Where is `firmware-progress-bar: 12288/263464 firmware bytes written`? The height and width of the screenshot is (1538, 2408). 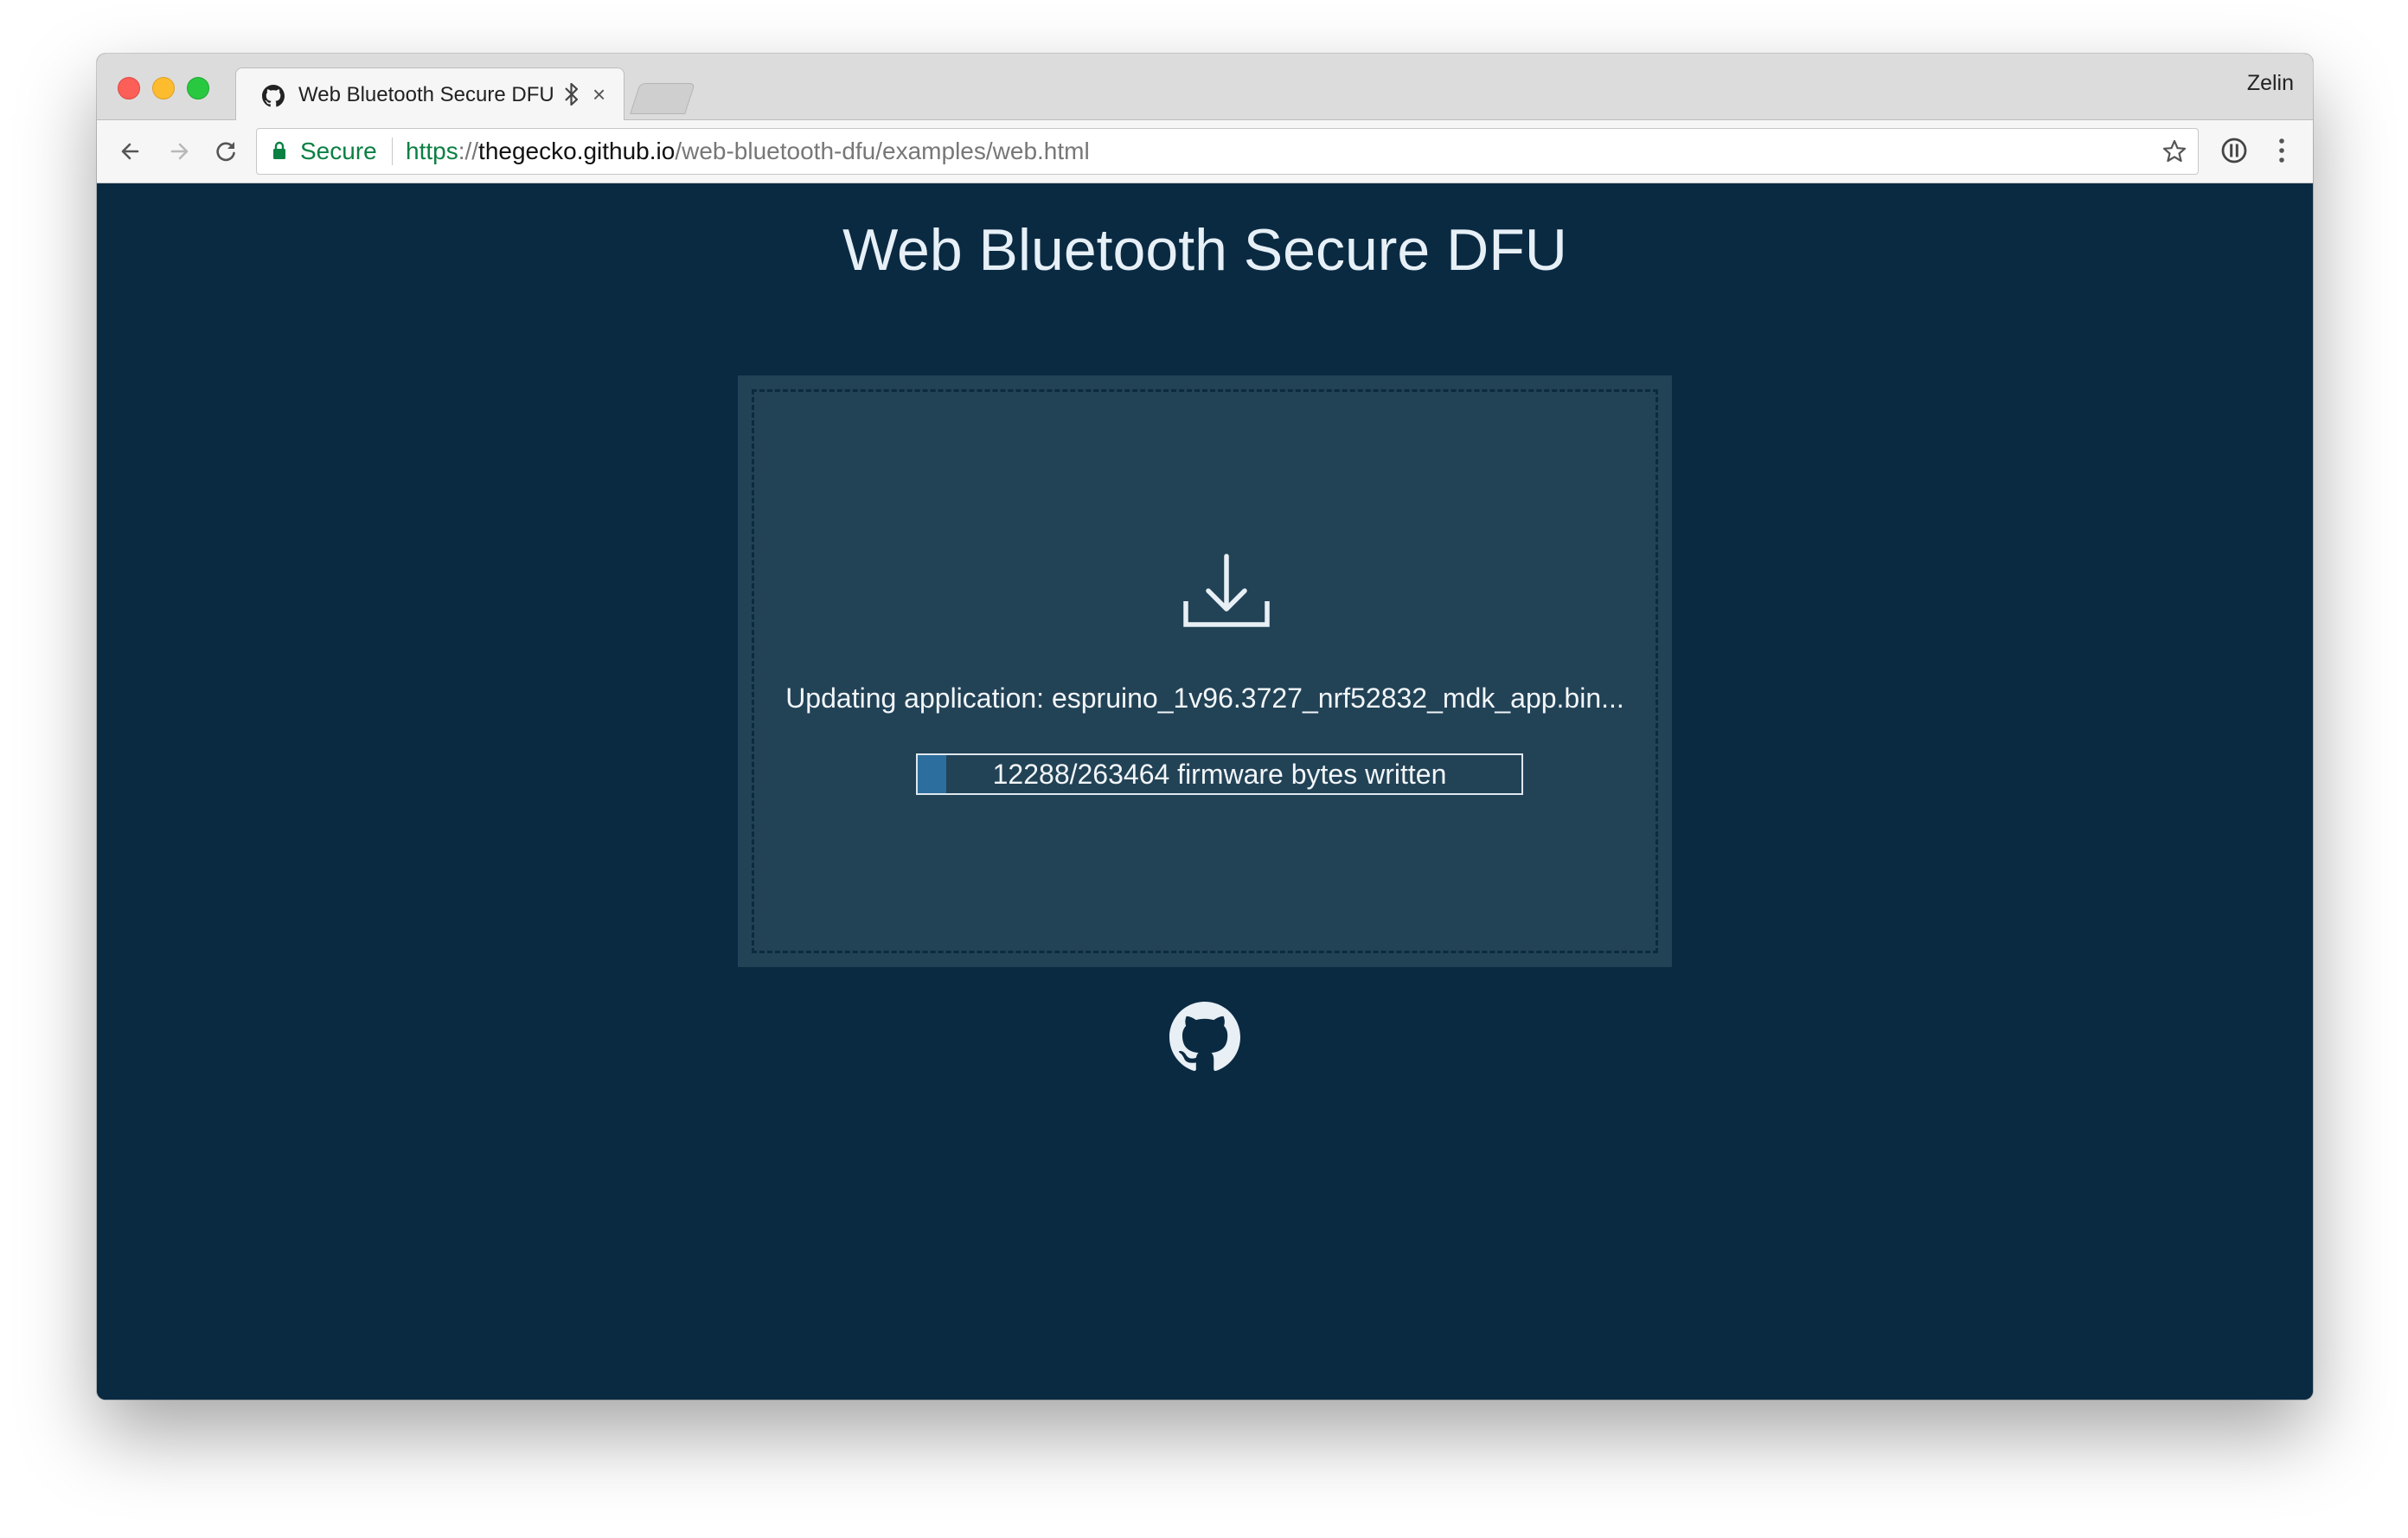
firmware-progress-bar: 12288/263464 firmware bytes written is located at coordinates (1219, 774).